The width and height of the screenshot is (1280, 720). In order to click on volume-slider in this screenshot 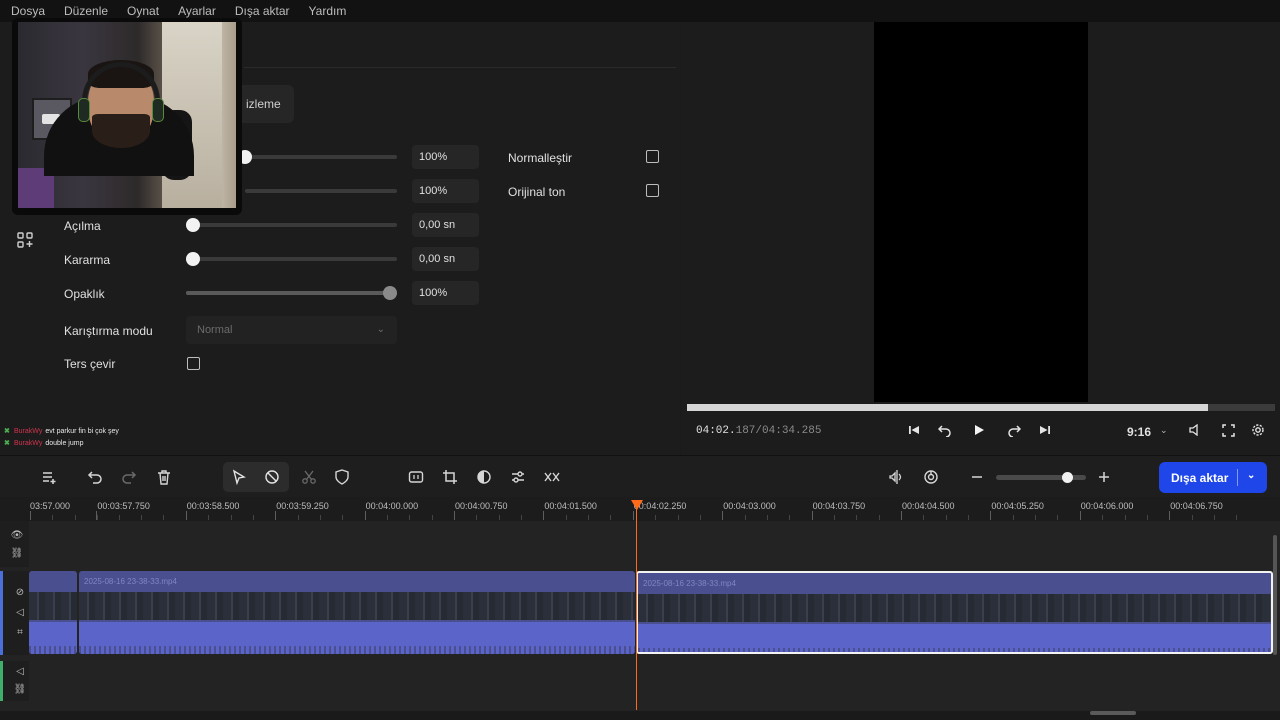, I will do `click(317, 157)`.